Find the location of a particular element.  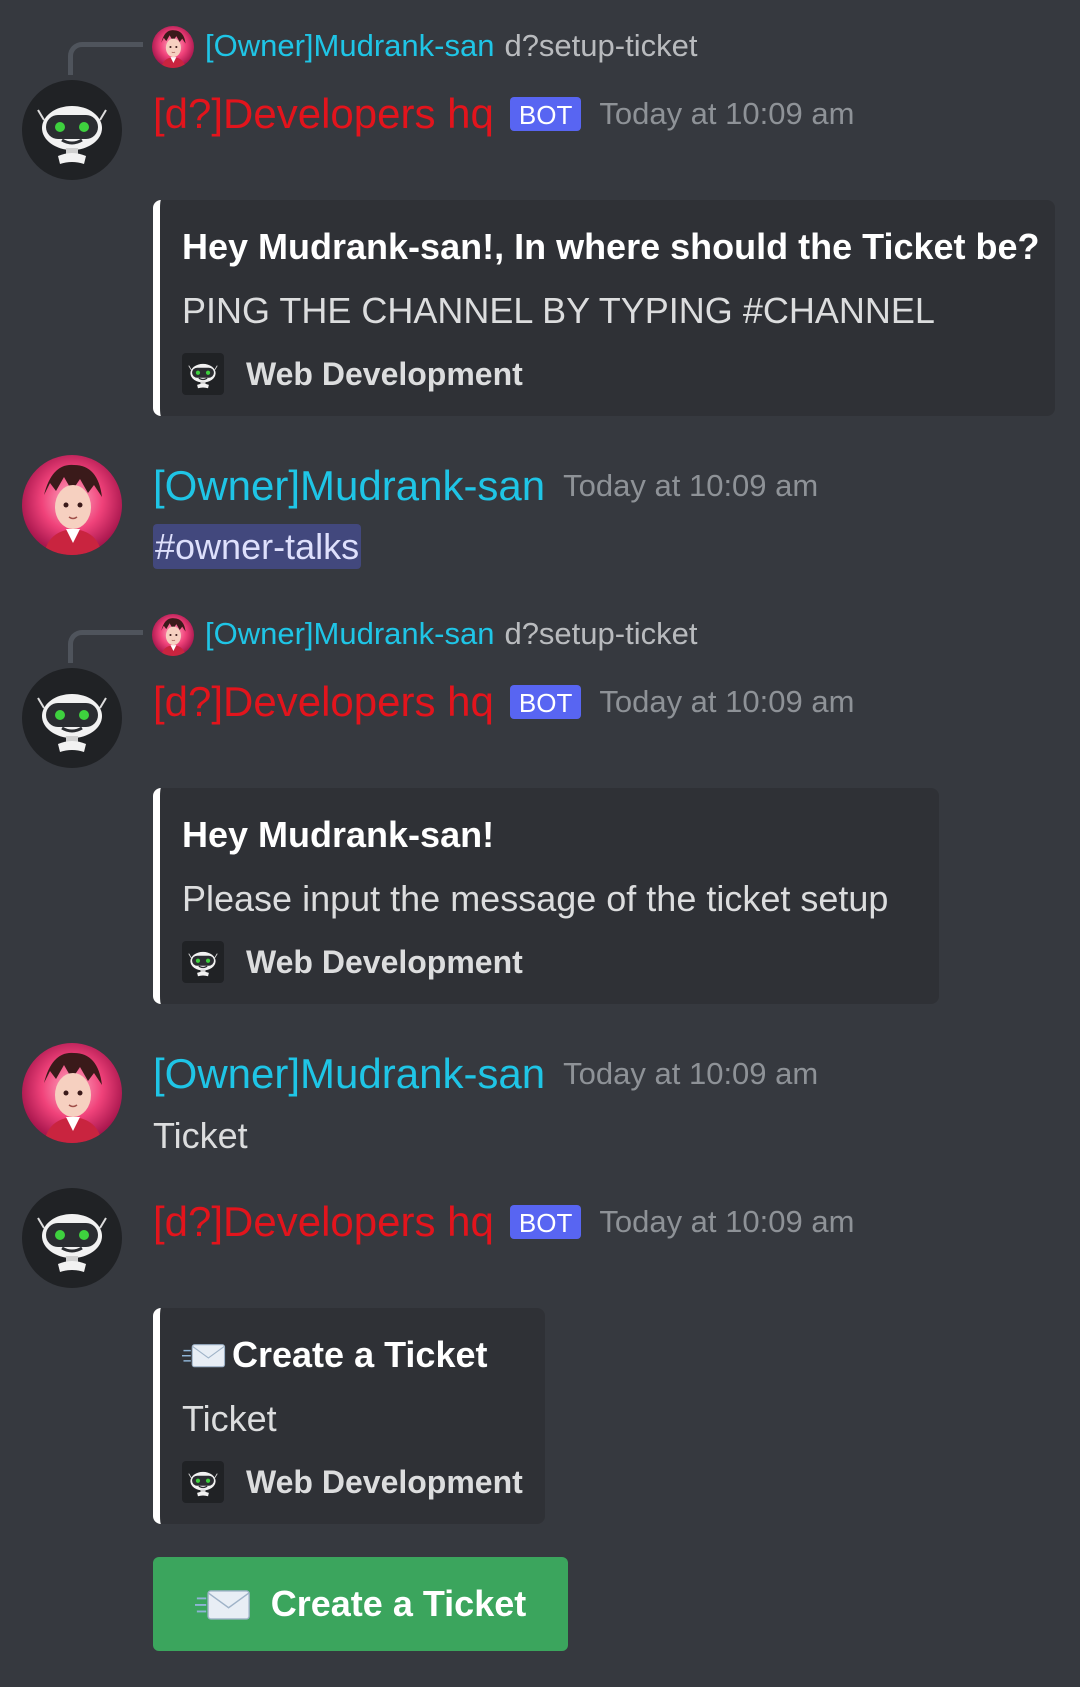

embed-card: Create a Ticket Ticket Web Development is located at coordinates (349, 1416).